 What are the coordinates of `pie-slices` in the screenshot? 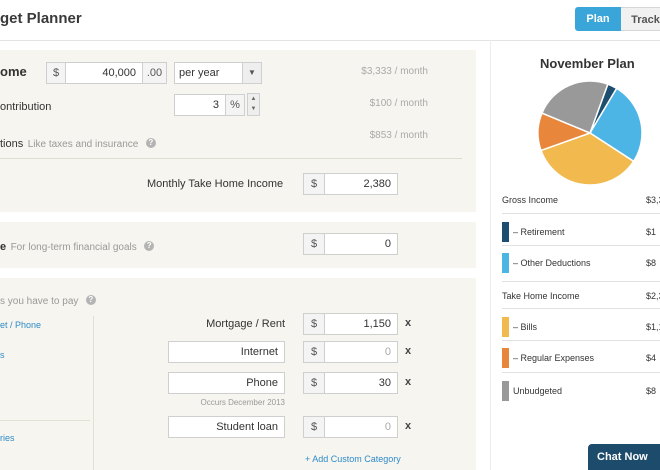 It's located at (590, 133).